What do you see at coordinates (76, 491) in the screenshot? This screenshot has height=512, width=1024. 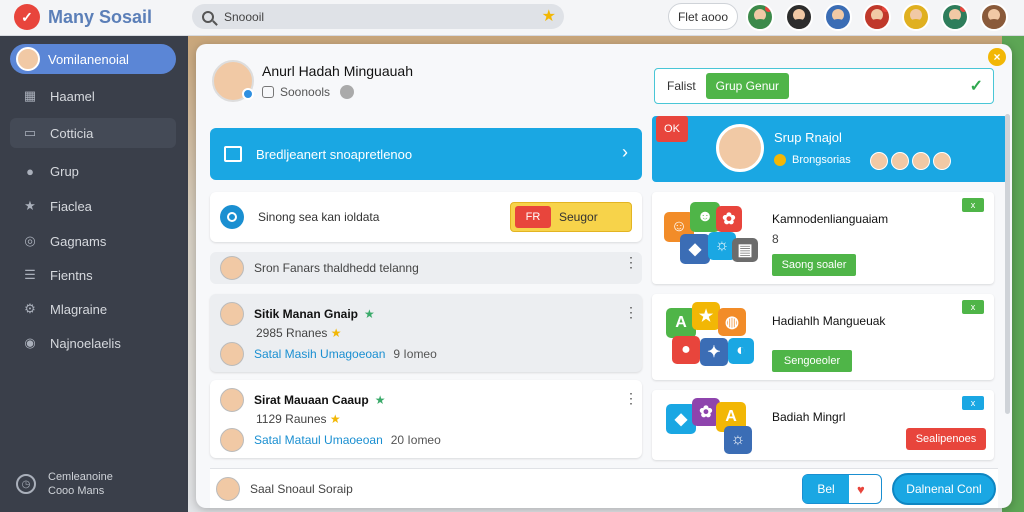 I see `footer-line-2: Cooo Mans` at bounding box center [76, 491].